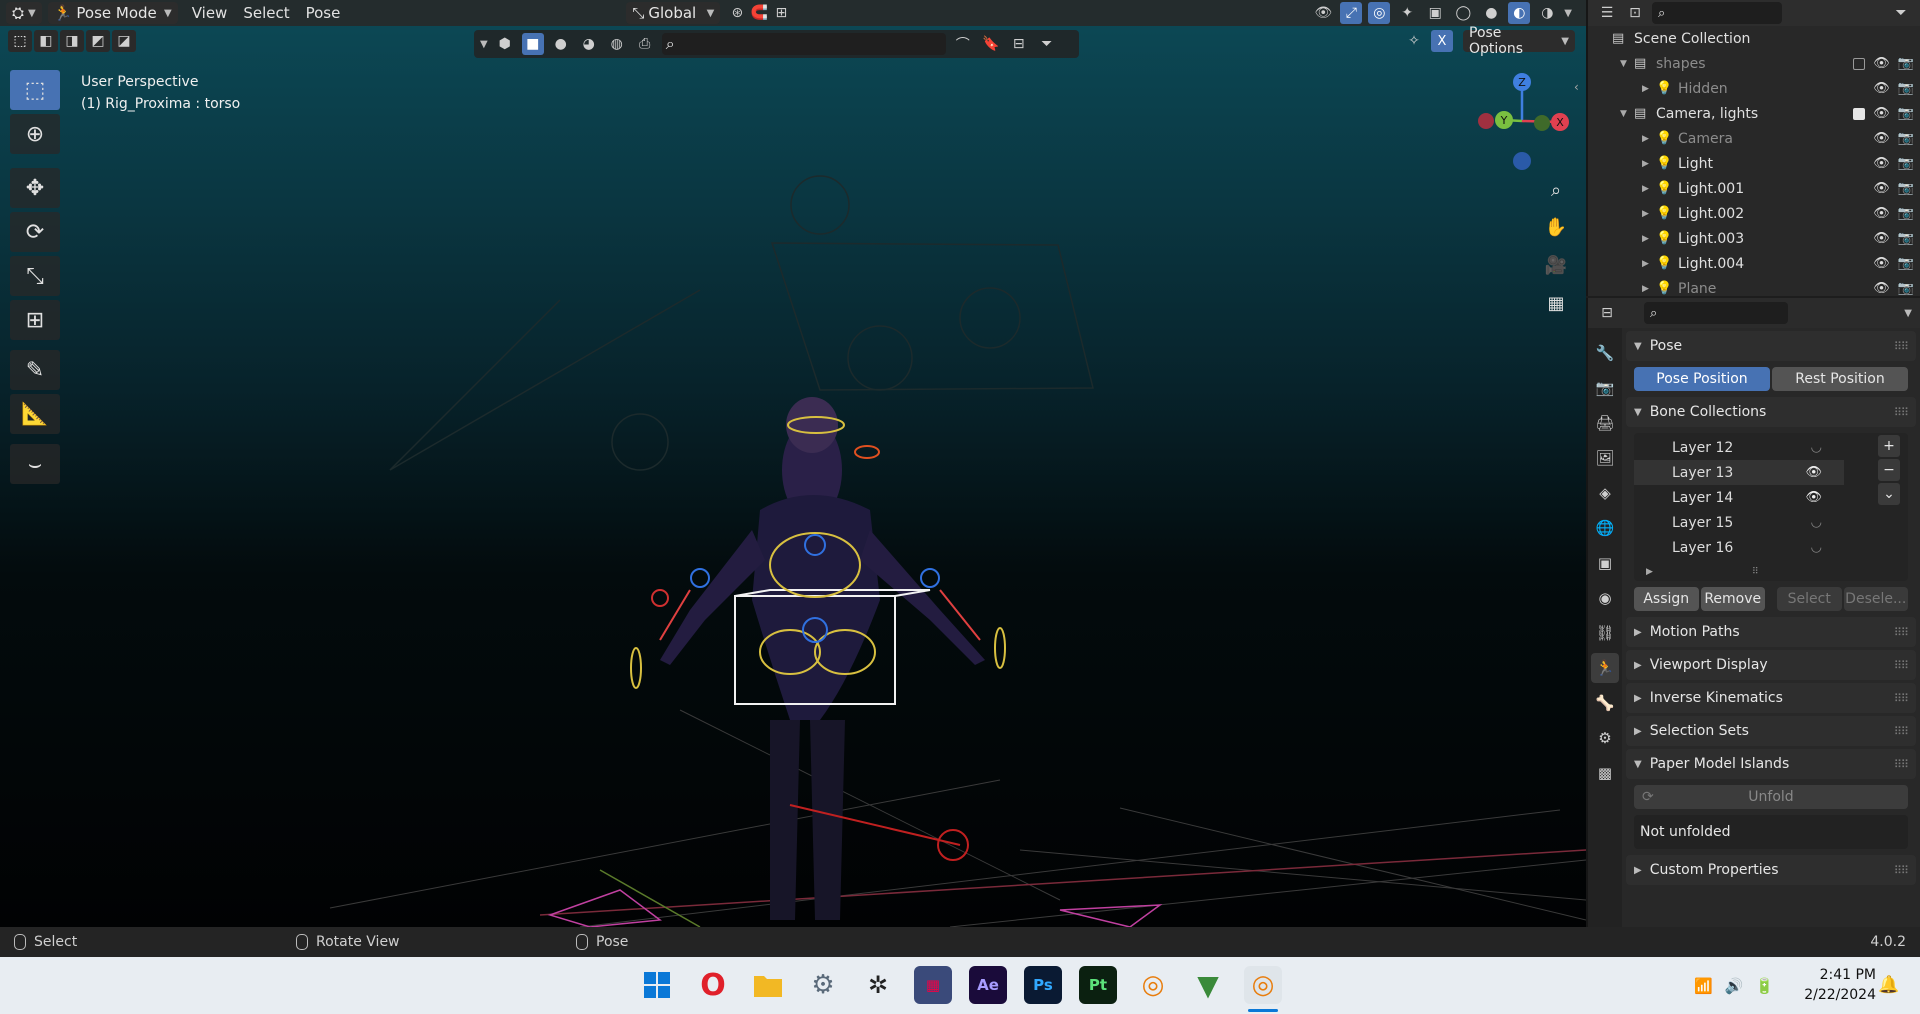 The image size is (1920, 1014). What do you see at coordinates (1771, 665) in the screenshot?
I see `collapsed-panel-header: ▶ Viewport Display ⠿⠿` at bounding box center [1771, 665].